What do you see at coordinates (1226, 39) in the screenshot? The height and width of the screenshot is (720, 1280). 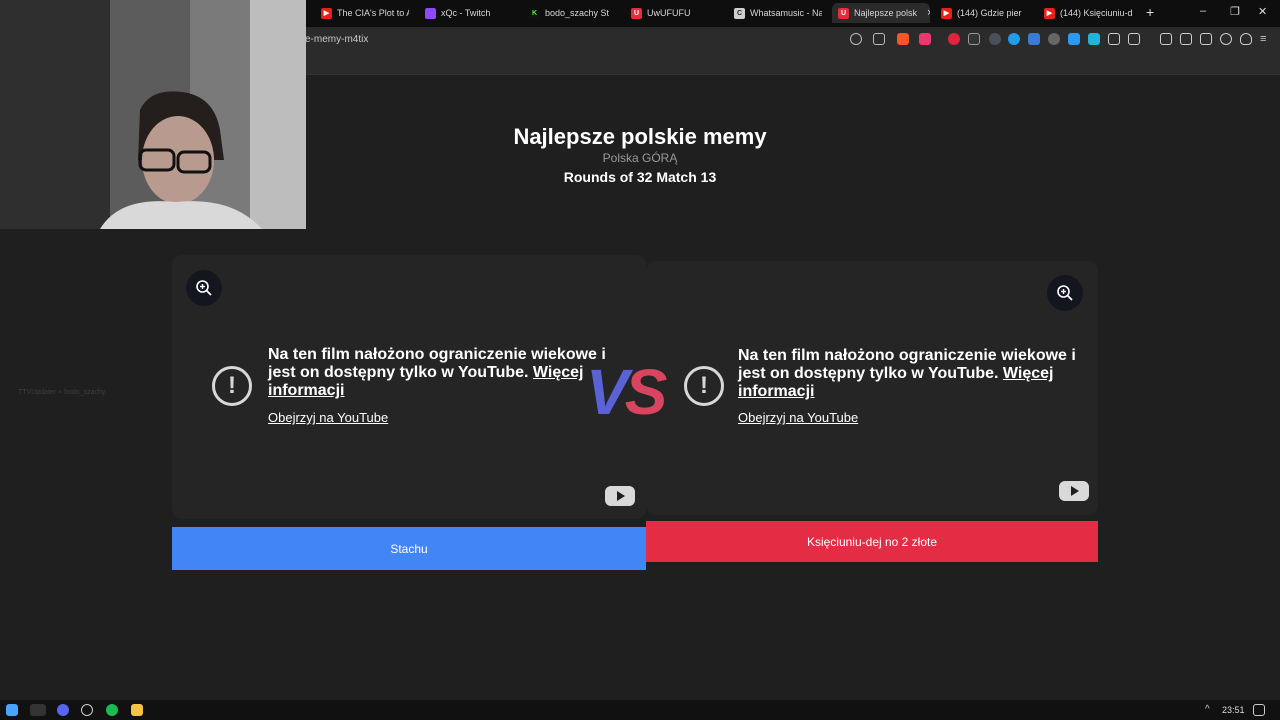 I see `leo-ai-icon` at bounding box center [1226, 39].